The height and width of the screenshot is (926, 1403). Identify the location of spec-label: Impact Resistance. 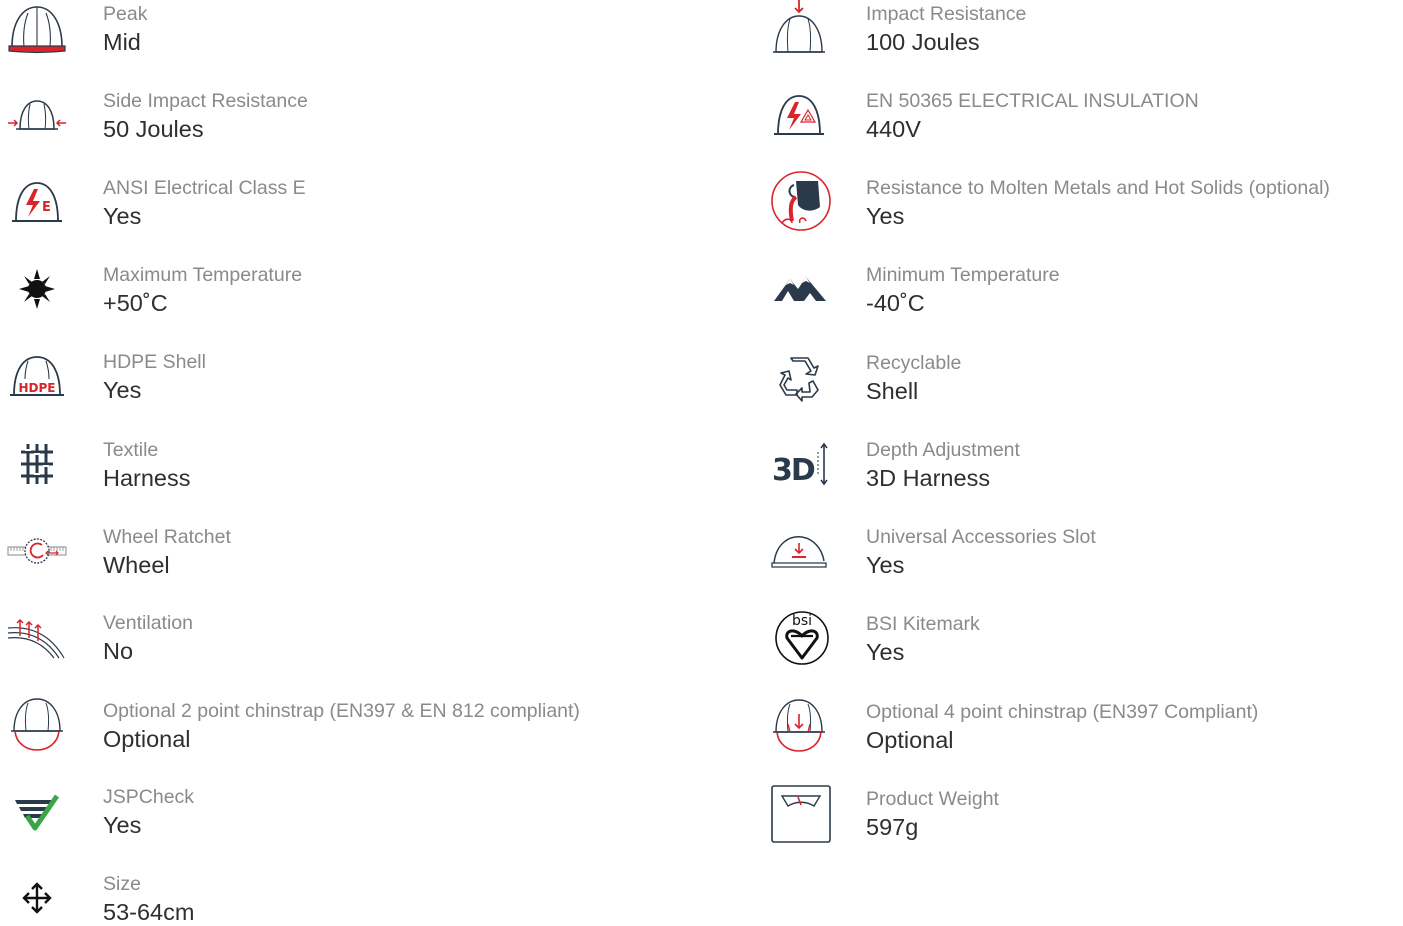
(946, 14).